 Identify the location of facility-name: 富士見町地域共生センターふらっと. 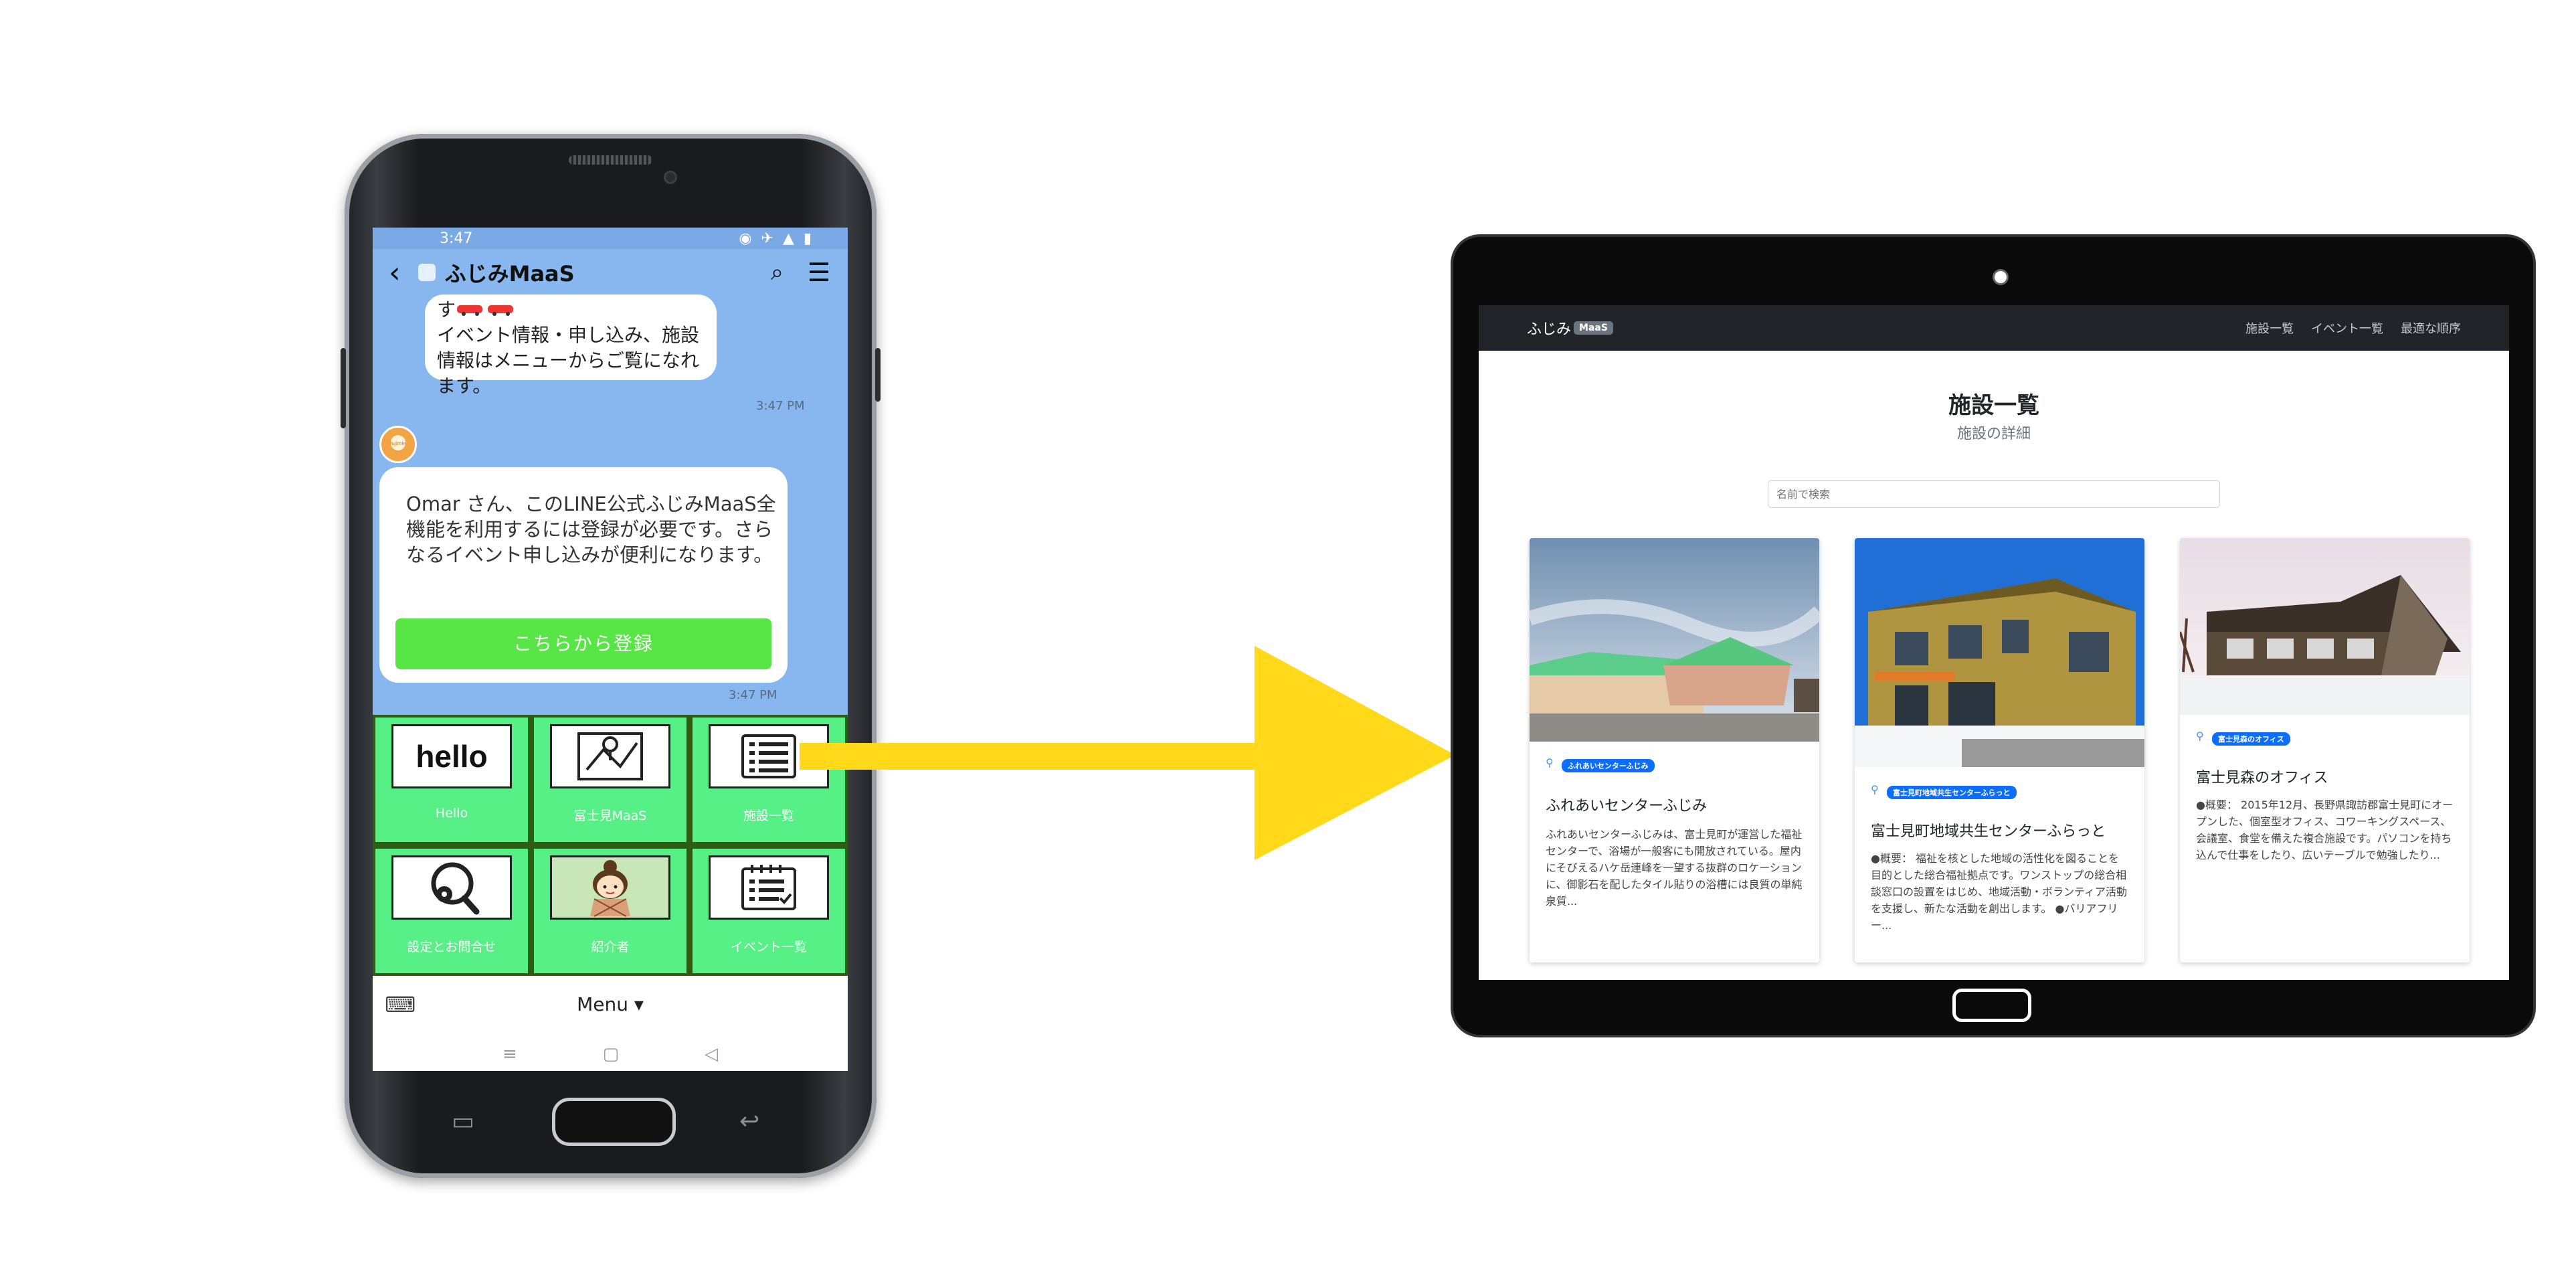
(1989, 831).